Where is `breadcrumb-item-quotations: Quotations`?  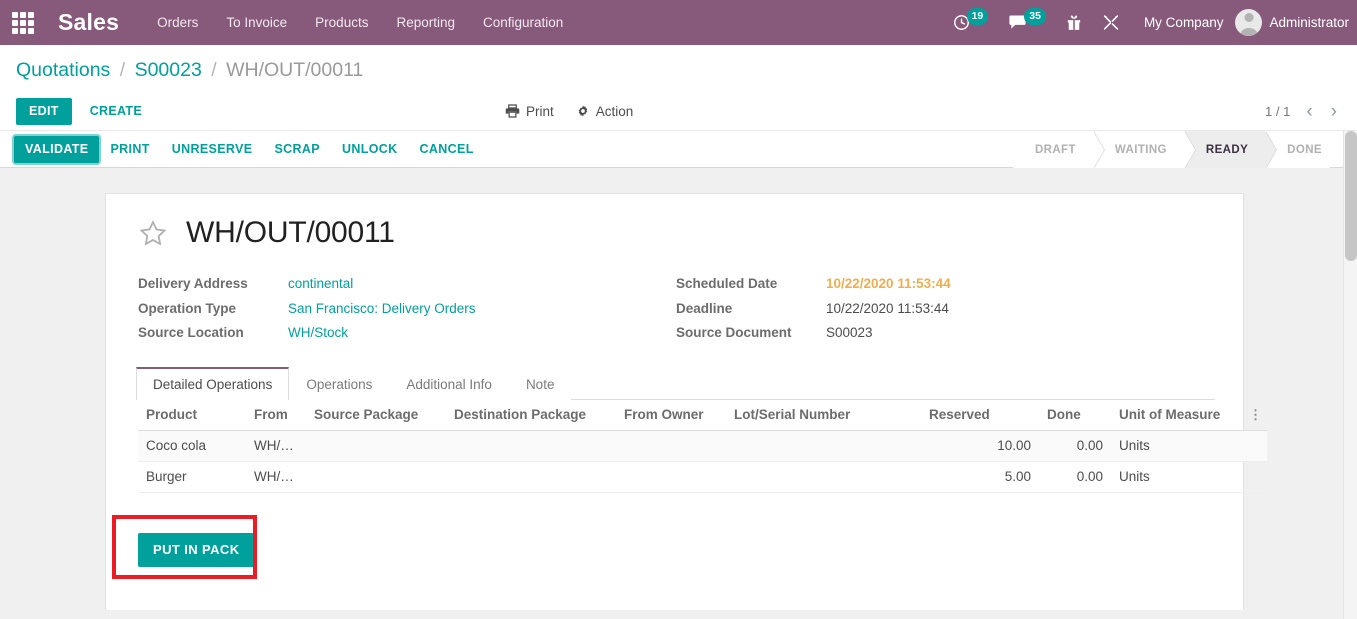
breadcrumb-item-quotations: Quotations is located at coordinates (63, 70).